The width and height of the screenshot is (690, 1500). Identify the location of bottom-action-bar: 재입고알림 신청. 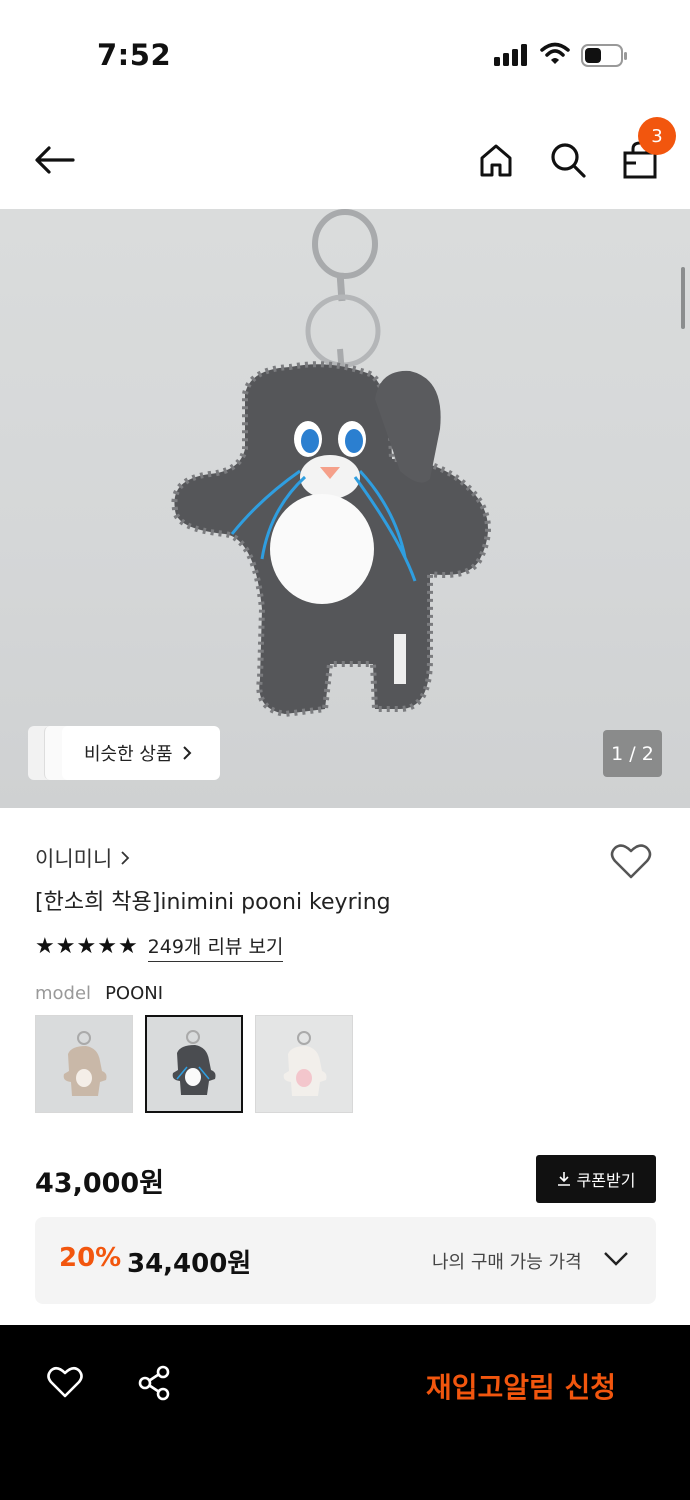
(345, 1412).